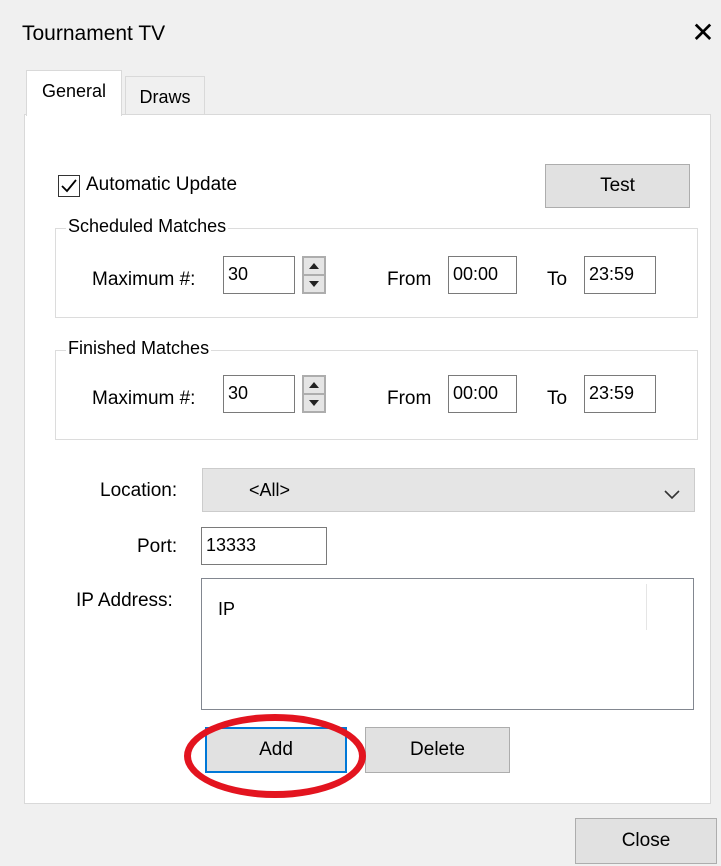  Describe the element at coordinates (157, 546) in the screenshot. I see `port-label: Port:` at that location.